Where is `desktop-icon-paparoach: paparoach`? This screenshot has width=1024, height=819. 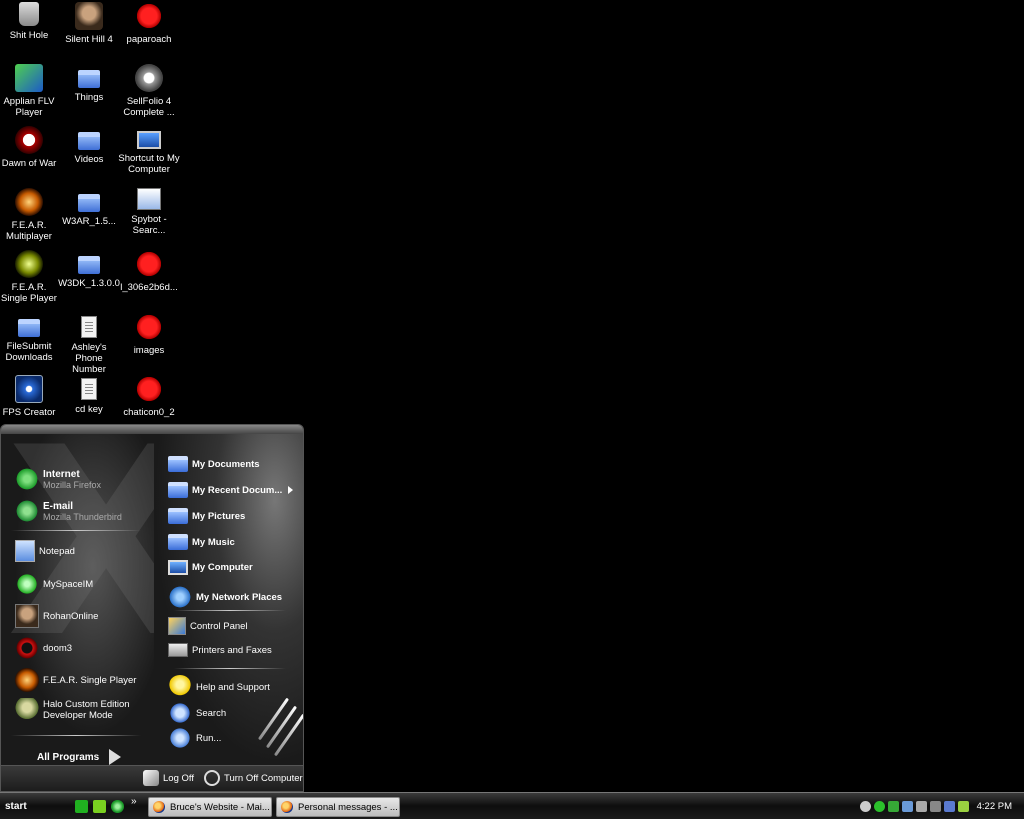 desktop-icon-paparoach: paparoach is located at coordinates (149, 23).